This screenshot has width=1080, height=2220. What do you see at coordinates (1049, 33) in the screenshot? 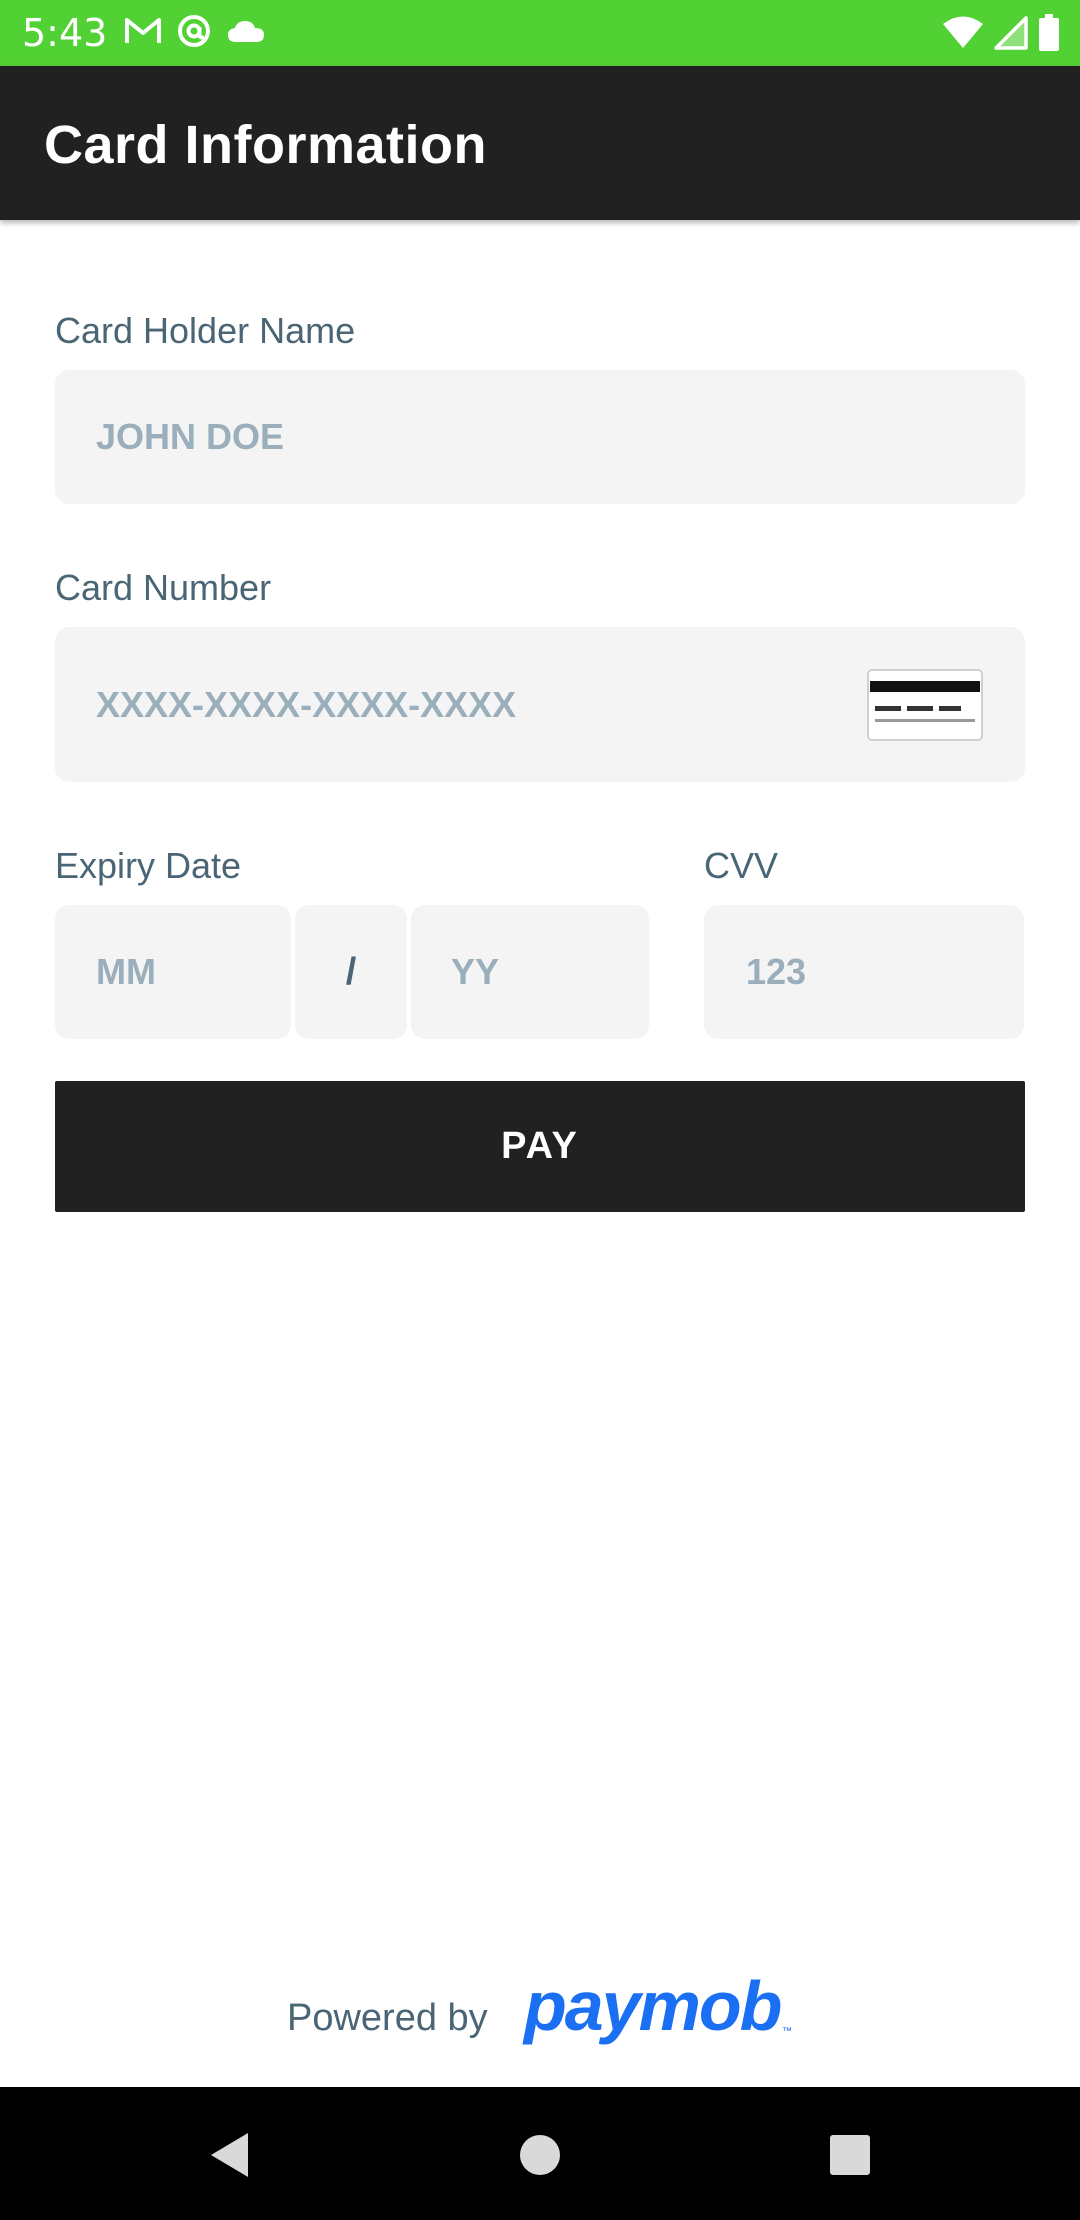
I see `battery-icon` at bounding box center [1049, 33].